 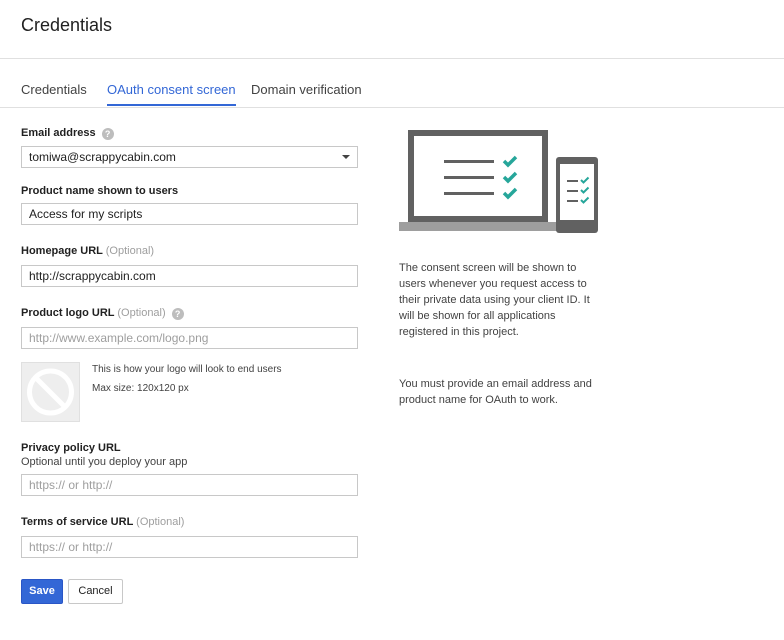 What do you see at coordinates (67, 25) in the screenshot?
I see `page-title: Credentials` at bounding box center [67, 25].